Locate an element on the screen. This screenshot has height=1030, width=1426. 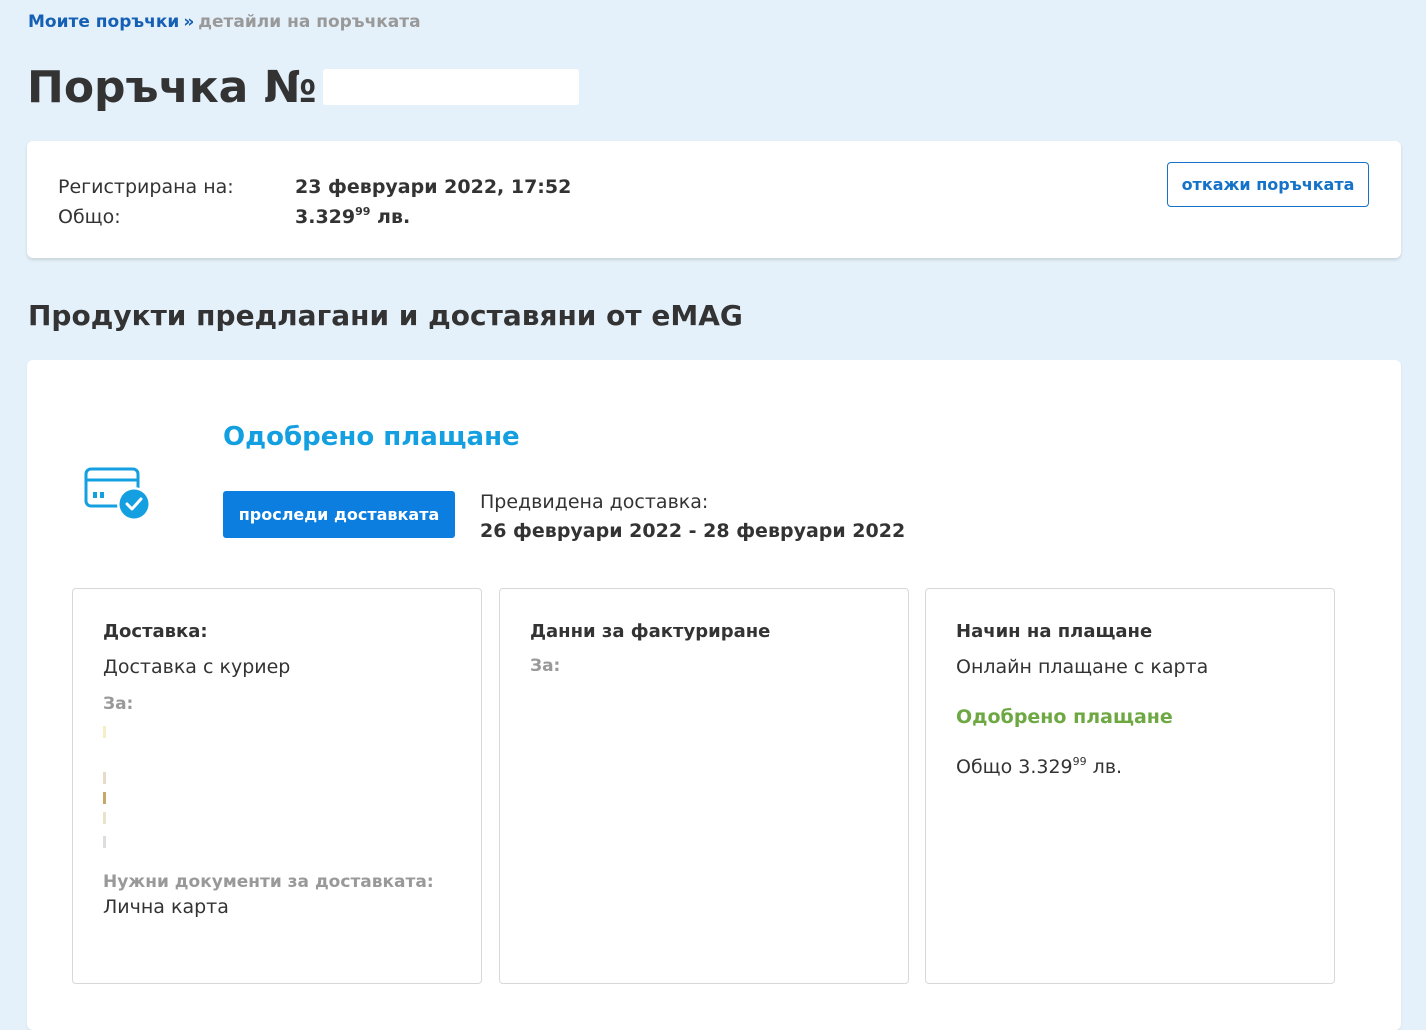
breadcrumb-my-orders-link: Моите поръчки is located at coordinates (103, 22).